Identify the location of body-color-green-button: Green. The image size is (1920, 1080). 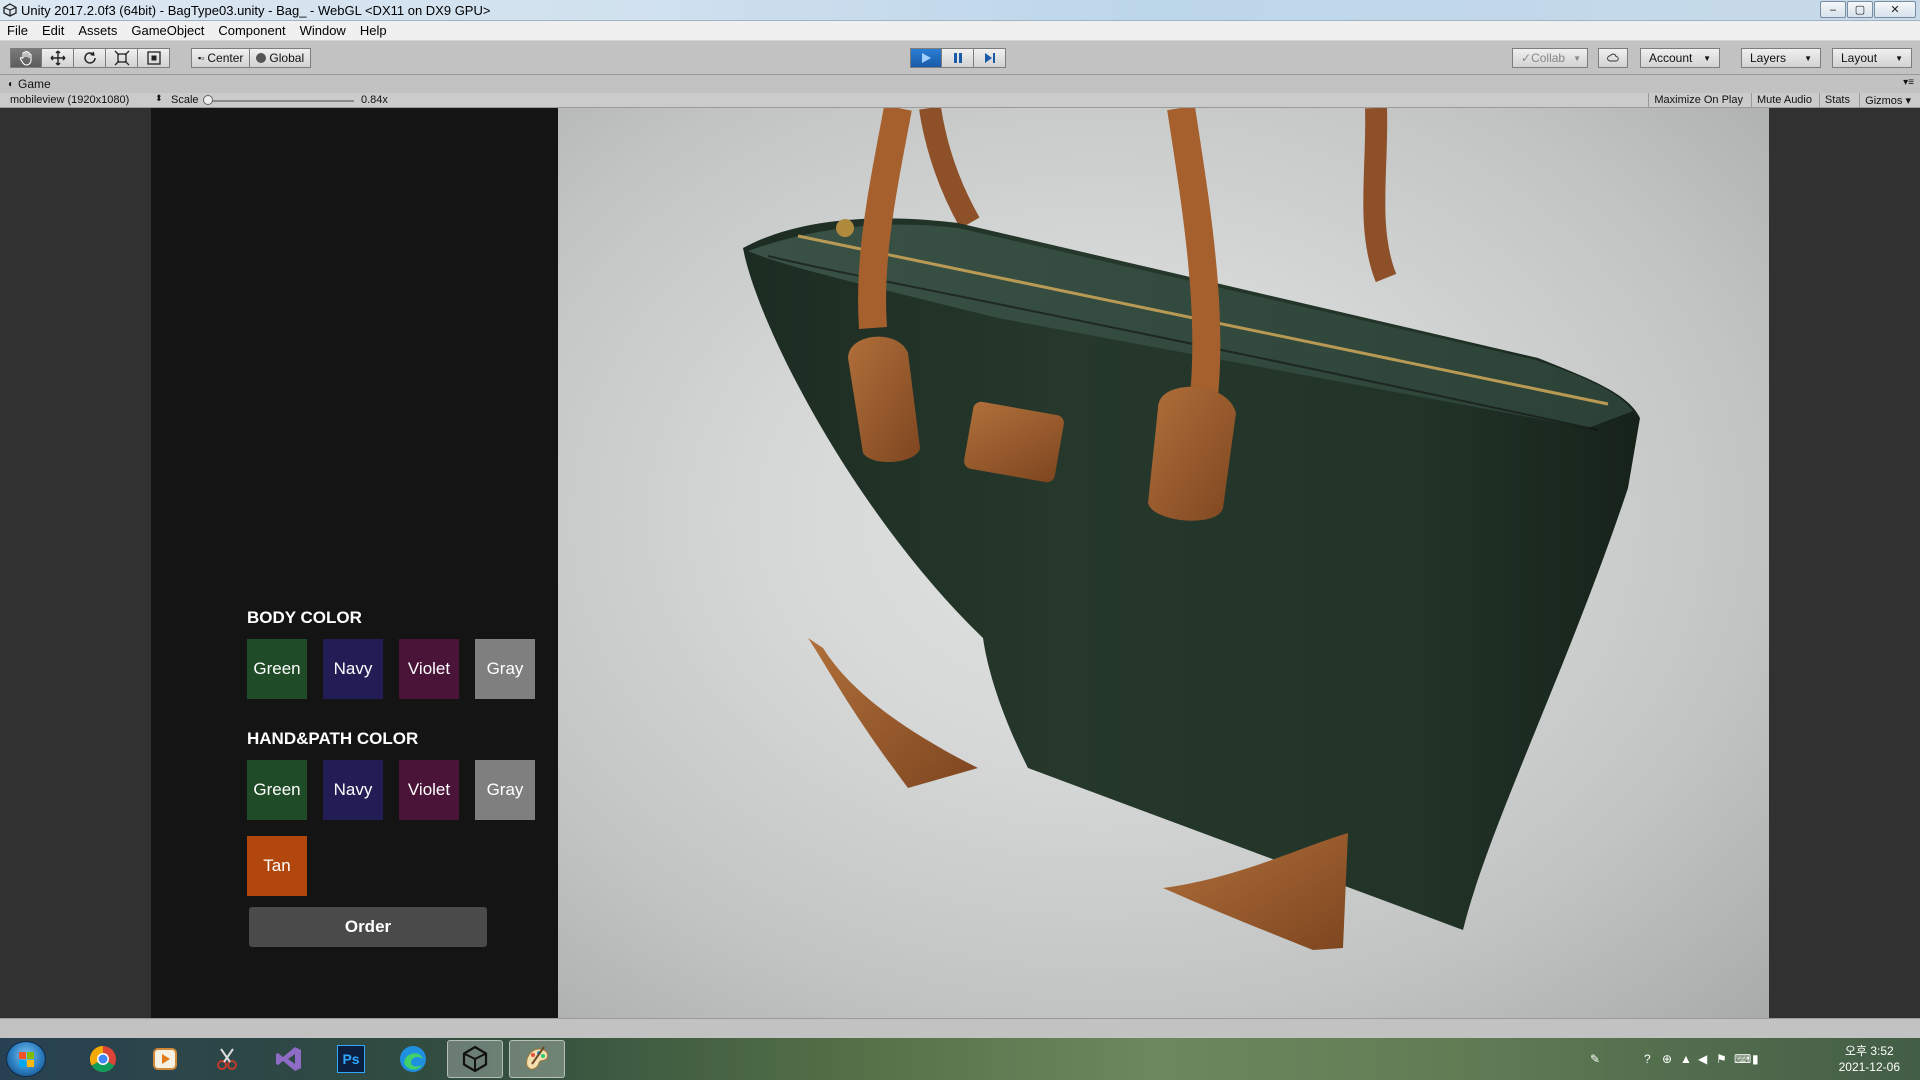
(277, 669).